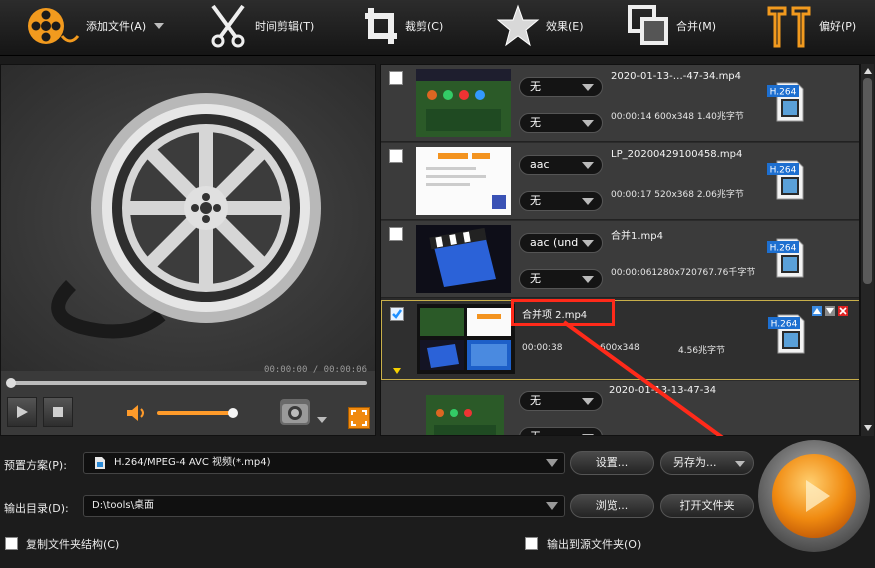  Describe the element at coordinates (424, 26) in the screenshot. I see `crop-label: 裁剪(C)` at that location.